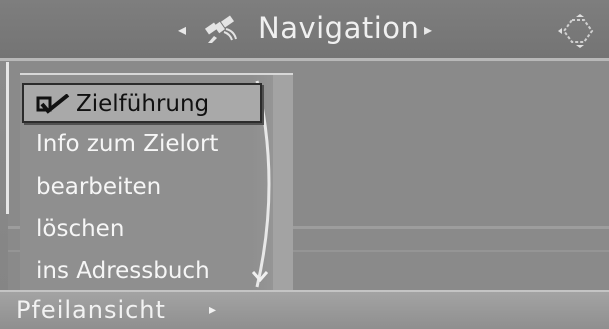 Image resolution: width=609 pixels, height=329 pixels. I want to click on menu-item-edit: bearbeiten, so click(145, 187).